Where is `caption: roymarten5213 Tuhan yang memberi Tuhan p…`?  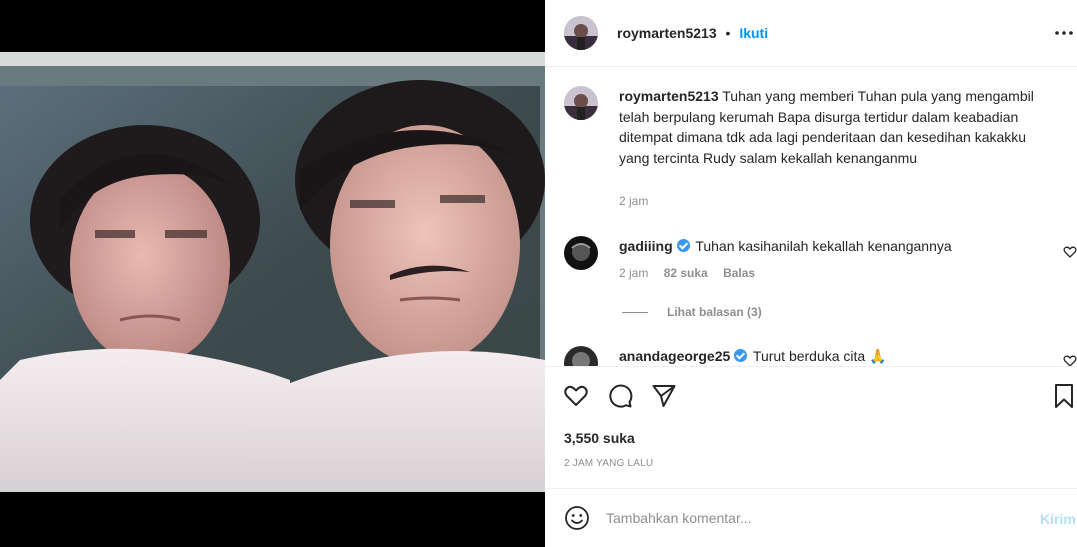
caption: roymarten5213 Tuhan yang memberi Tuhan p… is located at coordinates (839, 127).